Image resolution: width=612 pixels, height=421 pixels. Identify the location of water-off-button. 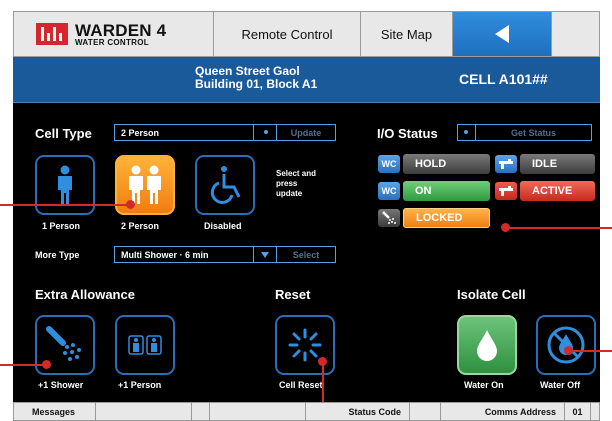
(566, 345).